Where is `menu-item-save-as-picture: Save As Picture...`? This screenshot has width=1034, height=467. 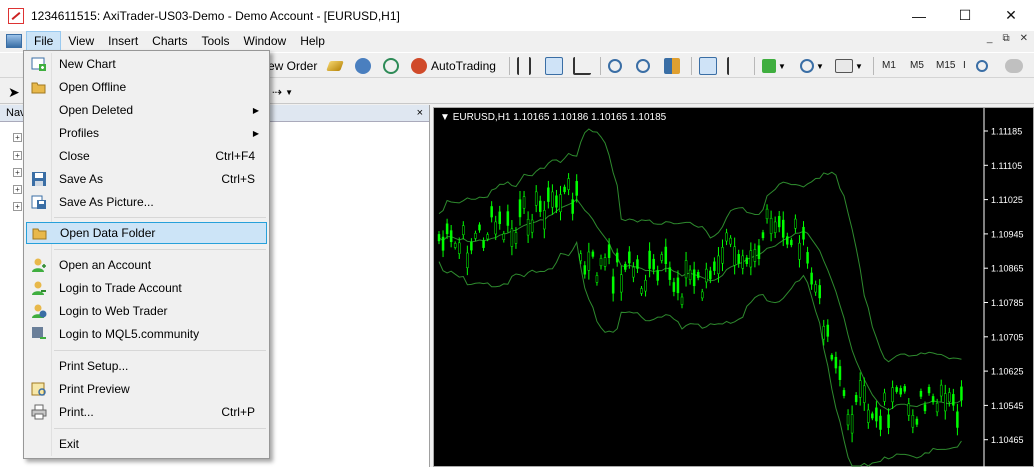
menu-item-save-as-picture: Save As Picture... is located at coordinates (146, 202).